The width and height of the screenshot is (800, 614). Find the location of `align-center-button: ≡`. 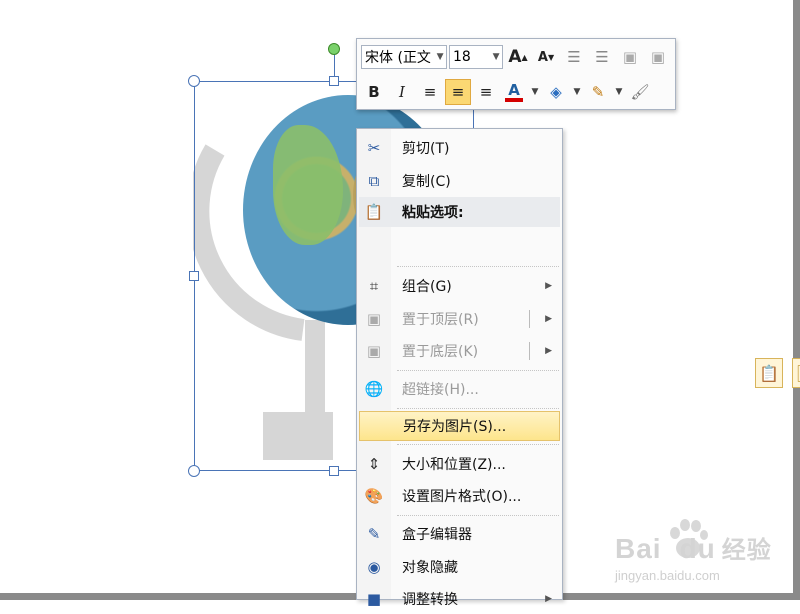

align-center-button: ≡ is located at coordinates (458, 92).